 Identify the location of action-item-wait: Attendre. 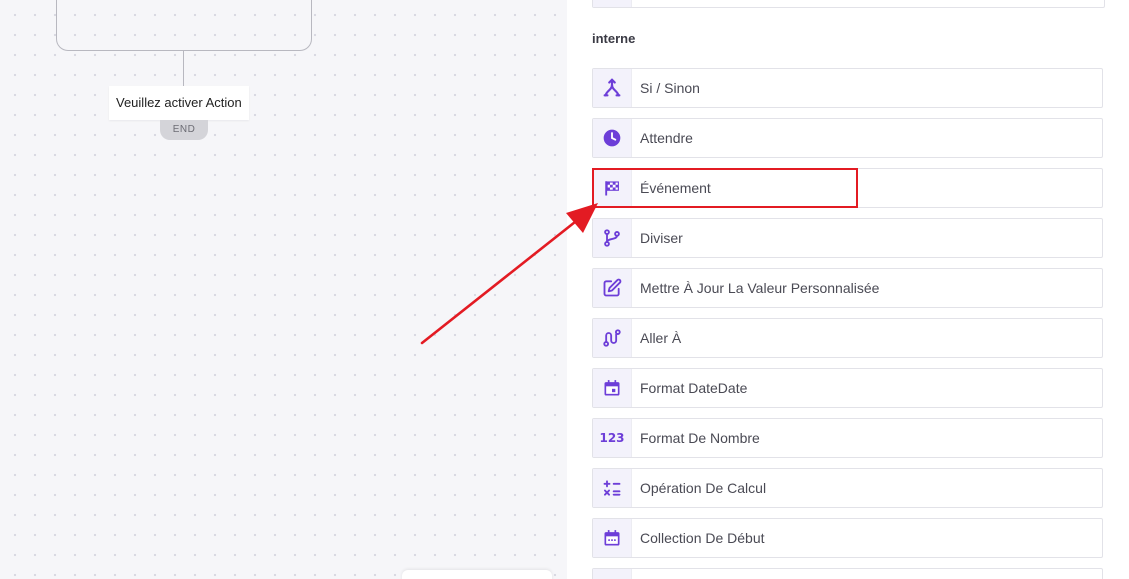
(847, 138).